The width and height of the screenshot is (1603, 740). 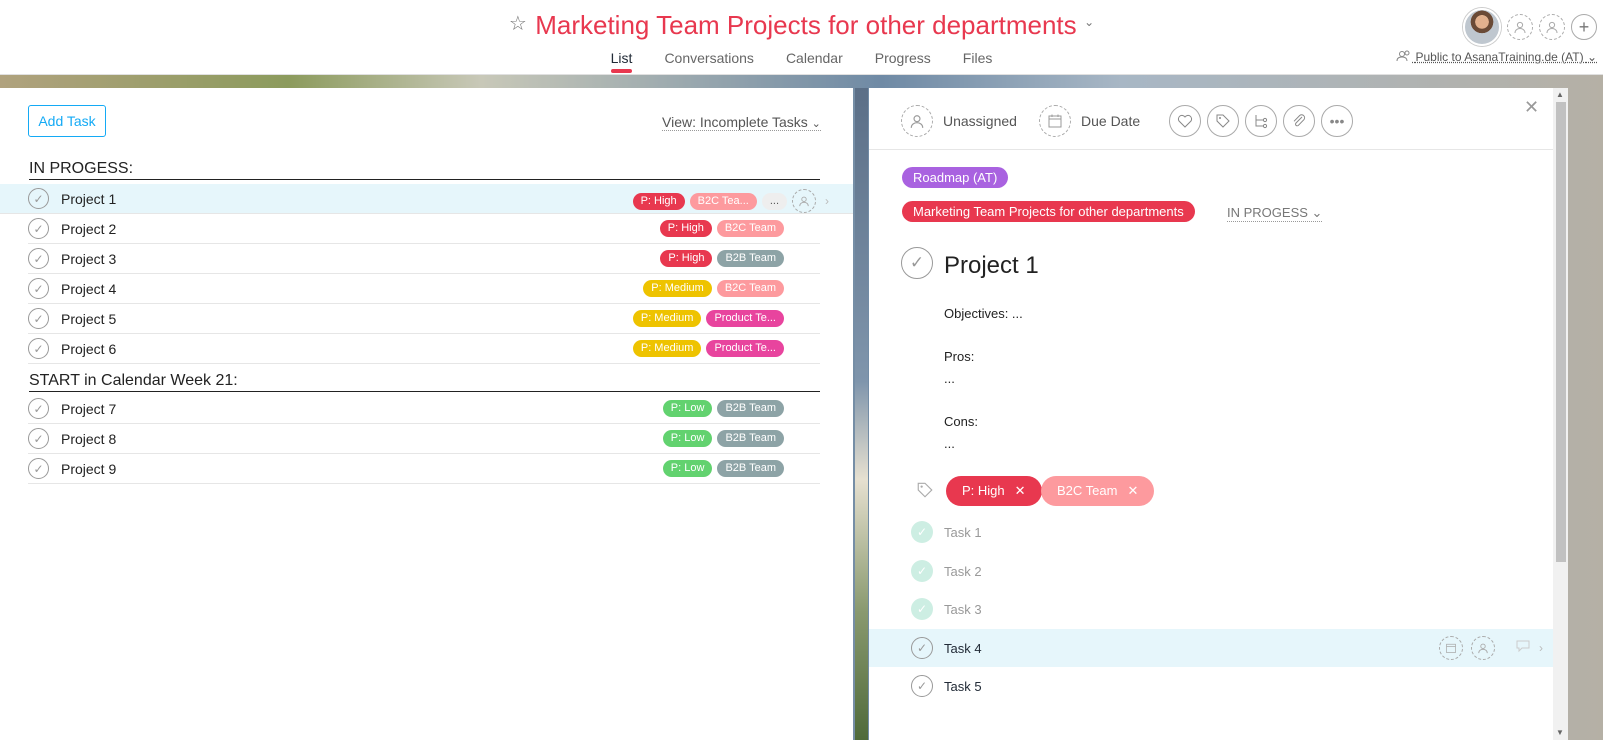 I want to click on task-title: Project 1, so click(x=991, y=266).